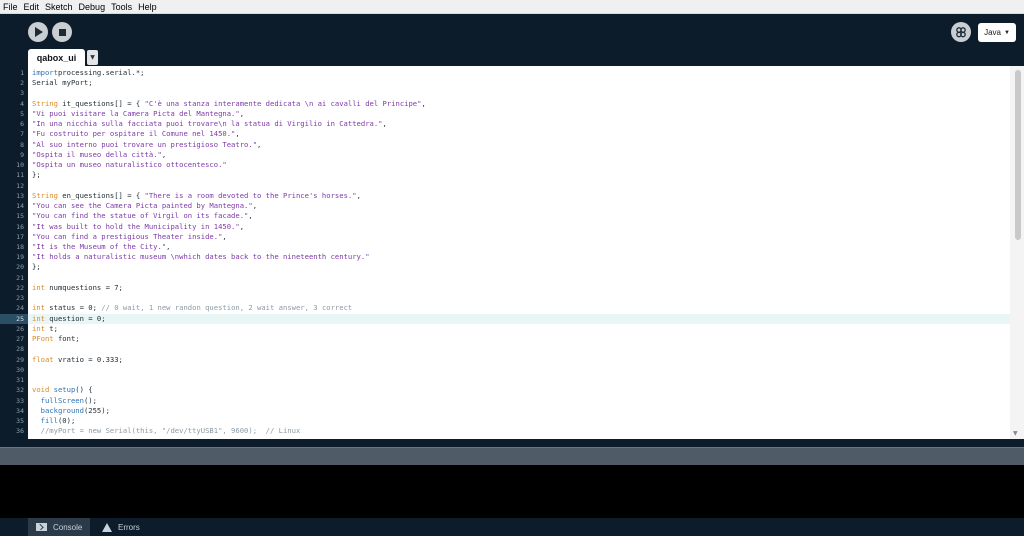 This screenshot has width=1024, height=536. What do you see at coordinates (22, 103) in the screenshot?
I see `line-number-label: 4` at bounding box center [22, 103].